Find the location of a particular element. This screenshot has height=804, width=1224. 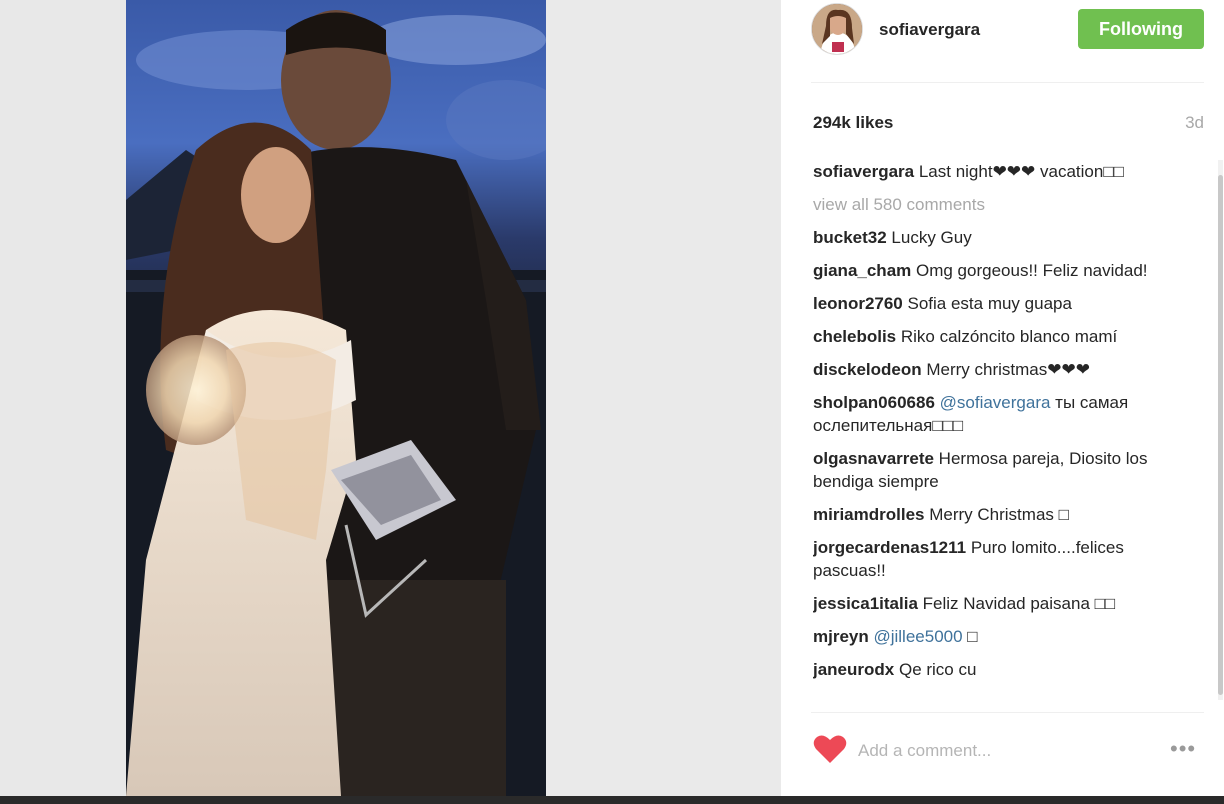

comment-item: disckelodeon Merry christmas❤❤❤ is located at coordinates (1003, 369).